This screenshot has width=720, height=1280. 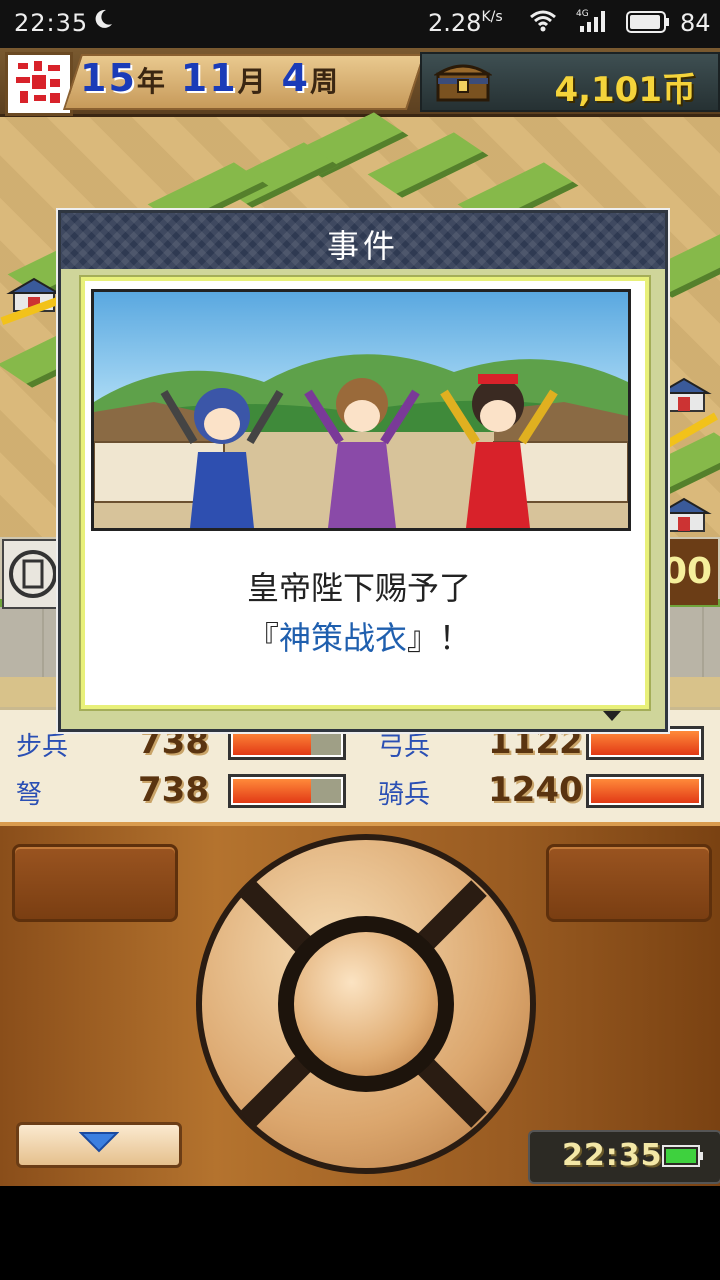 What do you see at coordinates (360, 24) in the screenshot?
I see `status-bar: 22:35 2.28K/s 4G 84` at bounding box center [360, 24].